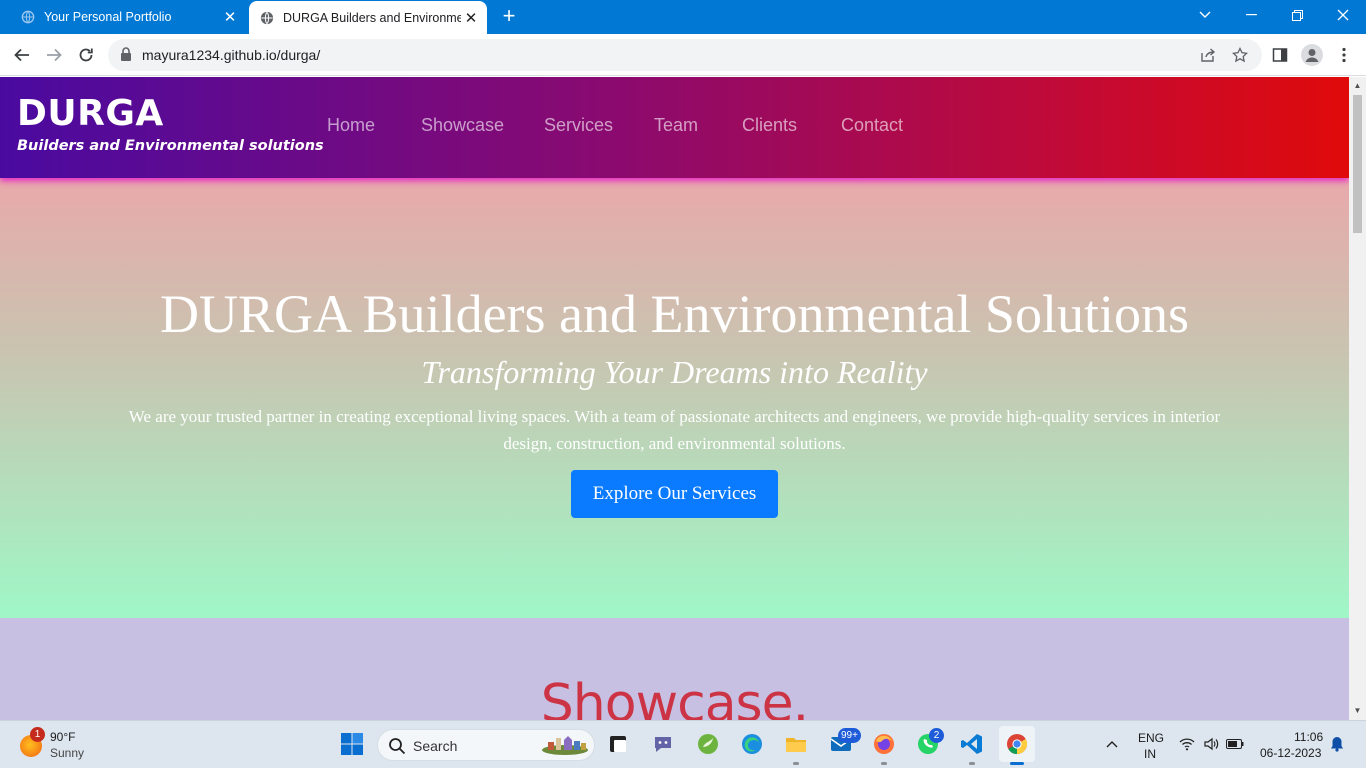  I want to click on mail-badge: 99+, so click(849, 735).